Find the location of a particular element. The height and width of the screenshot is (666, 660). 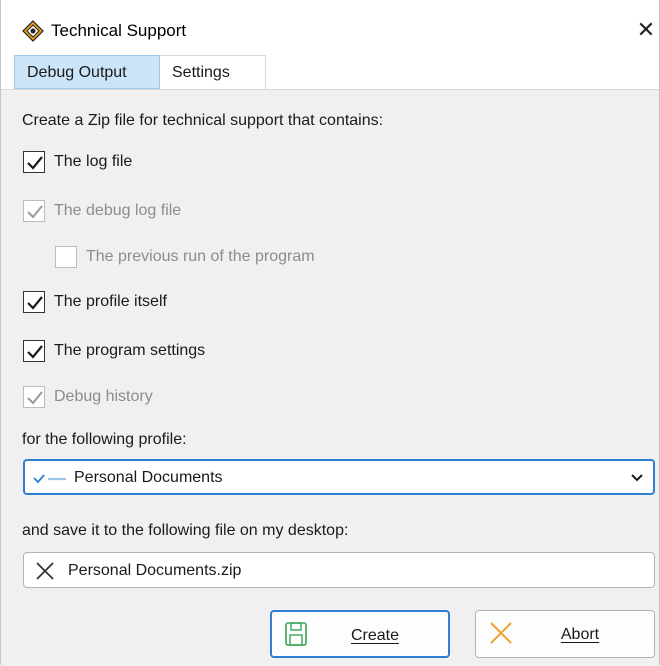

create-button: Create is located at coordinates (360, 634).